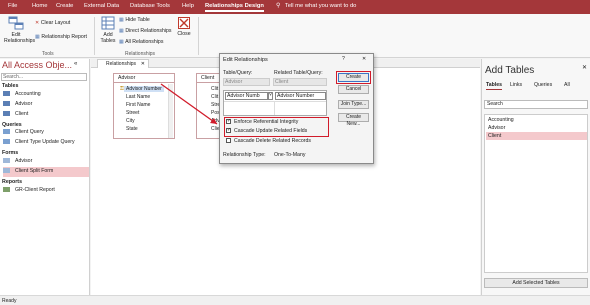 This screenshot has height=305, width=590. Describe the element at coordinates (536, 120) in the screenshot. I see `pane-list-item-accounting: Accounting` at that location.